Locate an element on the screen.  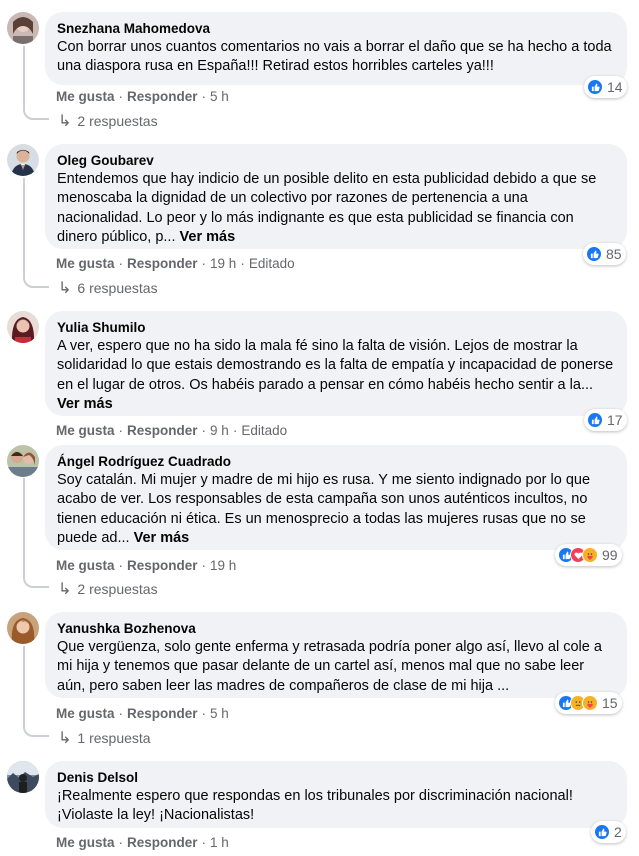
comment-actions: Me gusta · Responder · 19 h is located at coordinates (146, 565).